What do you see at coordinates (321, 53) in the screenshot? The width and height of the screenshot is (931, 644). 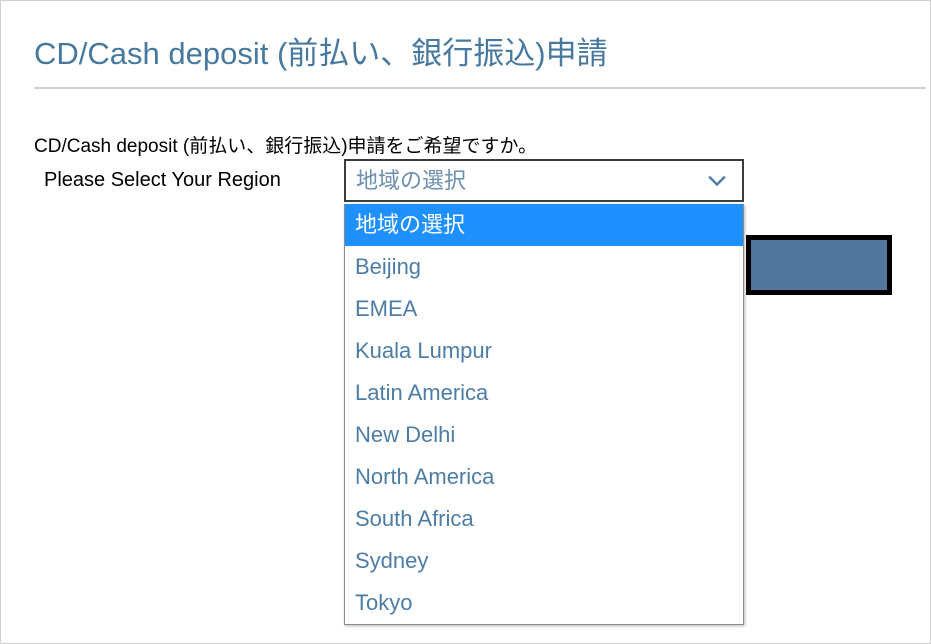 I see `page-title: CD/Cash deposit (前払い、銀行振込)申請` at bounding box center [321, 53].